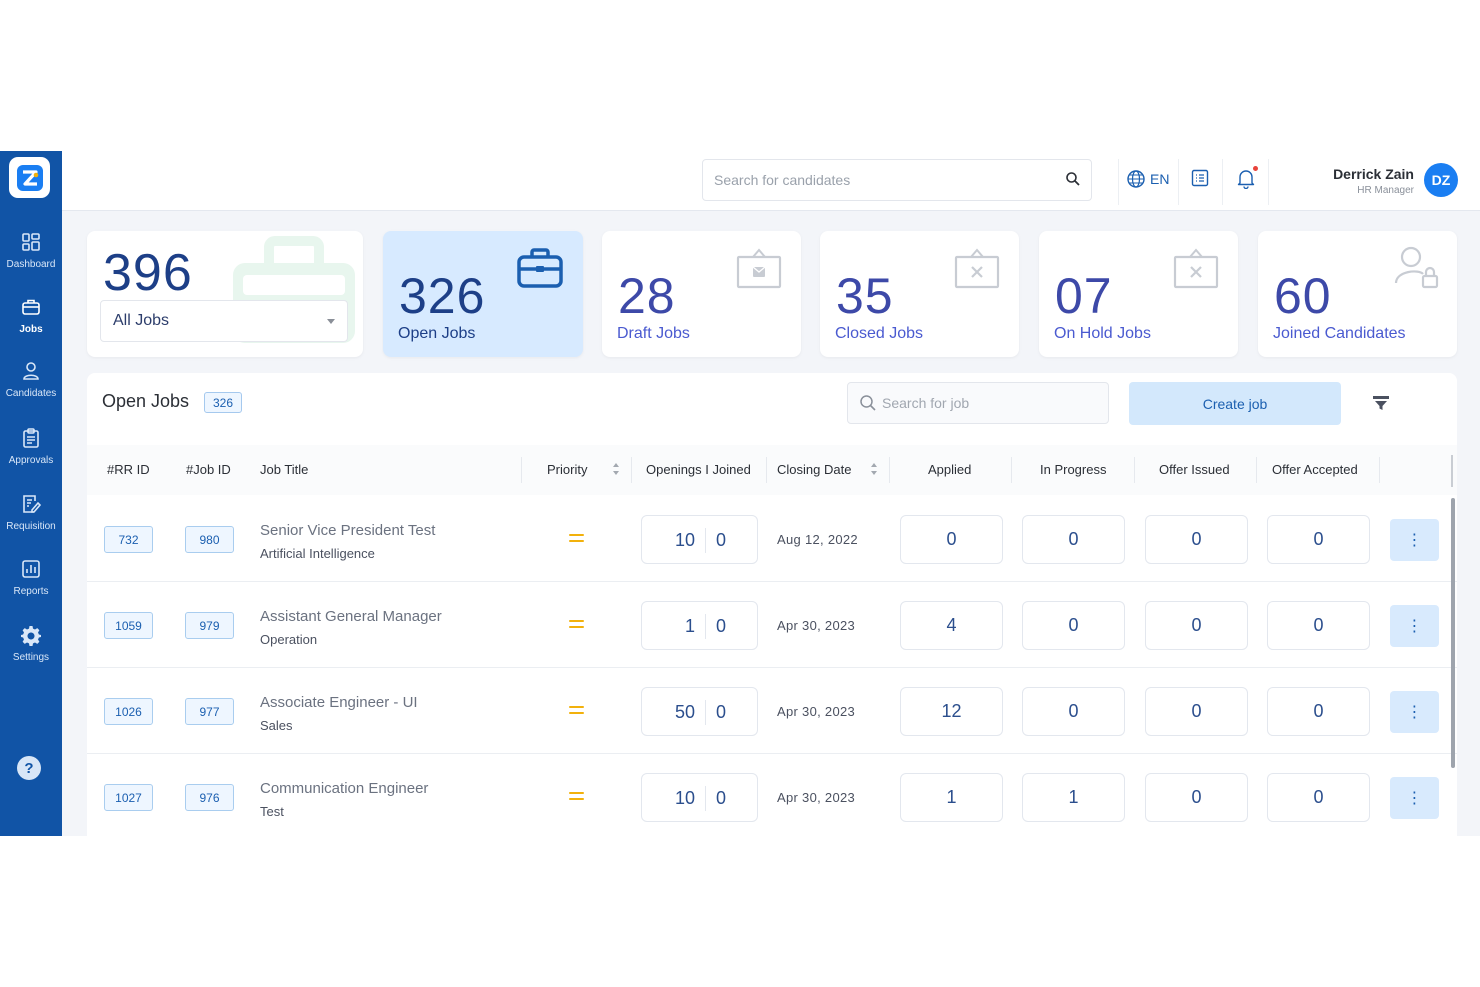  I want to click on openings-joined: 10 0, so click(699, 797).